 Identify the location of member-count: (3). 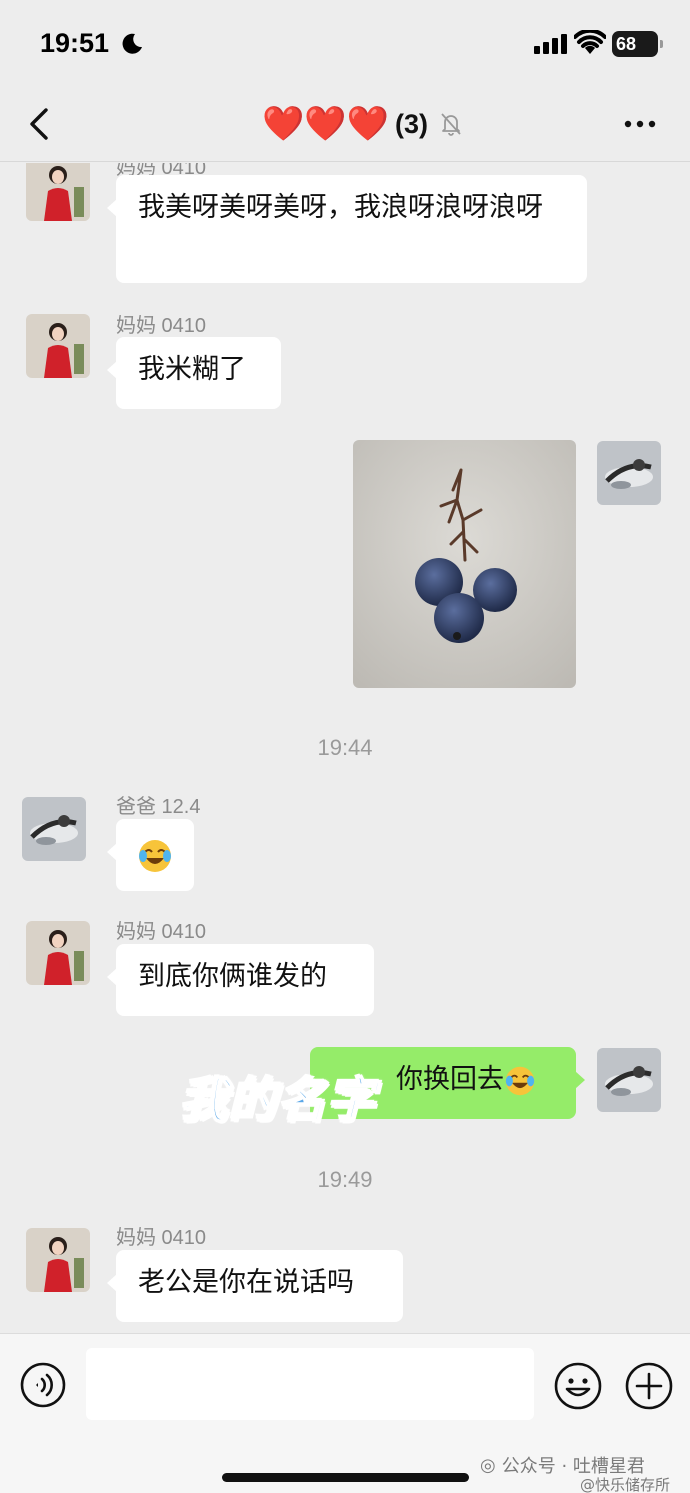
(412, 123).